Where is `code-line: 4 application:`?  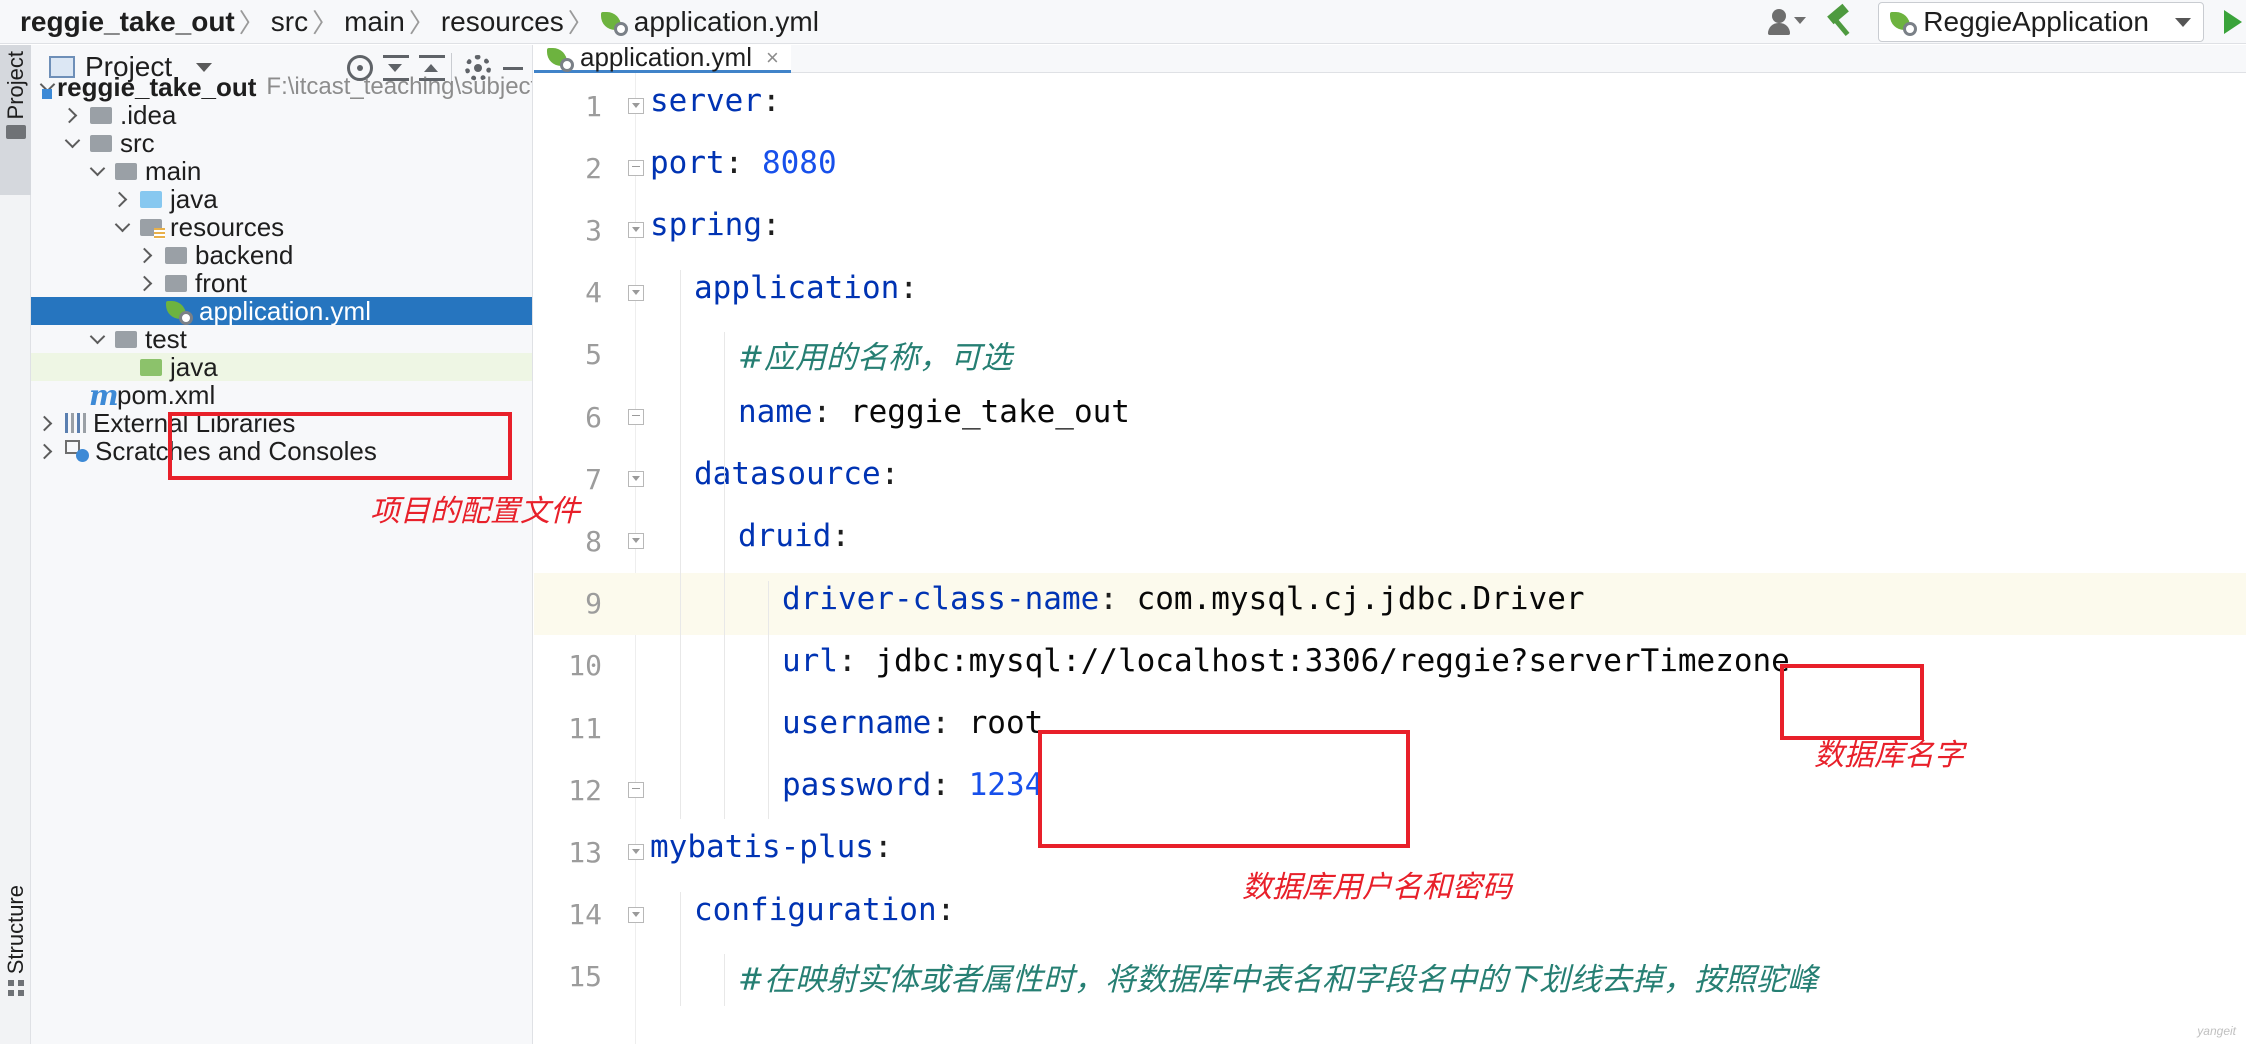
code-line: 4 application: is located at coordinates (1390, 293).